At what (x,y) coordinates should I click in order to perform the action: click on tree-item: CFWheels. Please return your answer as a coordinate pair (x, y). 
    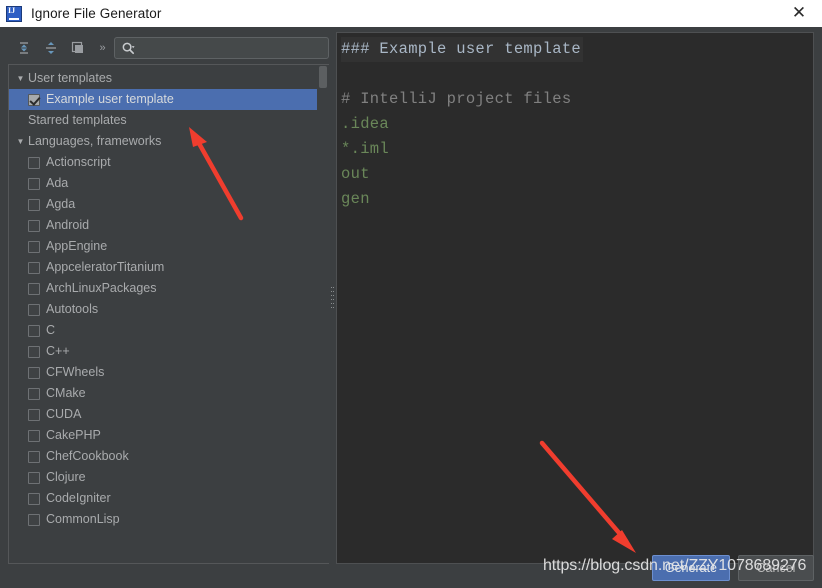
    Looking at the image, I should click on (164, 372).